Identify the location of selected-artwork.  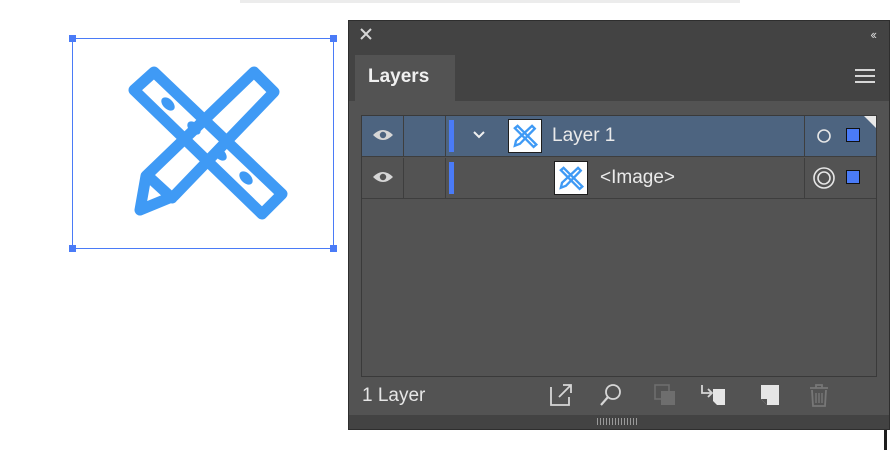
(203, 143).